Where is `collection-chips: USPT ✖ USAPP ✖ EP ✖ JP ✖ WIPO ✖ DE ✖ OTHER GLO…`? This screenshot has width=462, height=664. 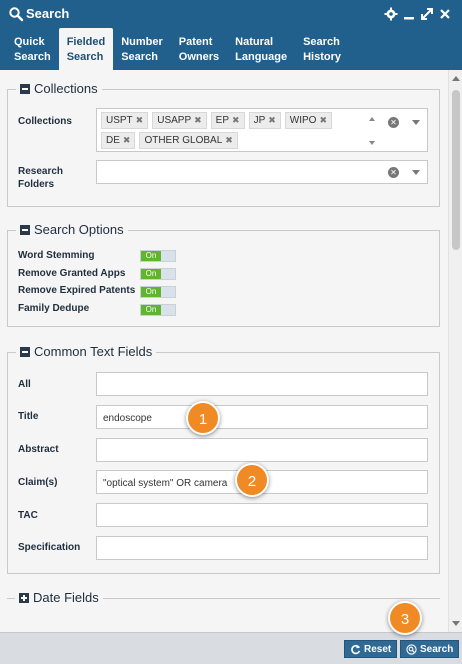
collection-chips: USPT ✖ USAPP ✖ EP ✖ JP ✖ WIPO ✖ DE ✖ OTHER GLO… is located at coordinates (230, 129).